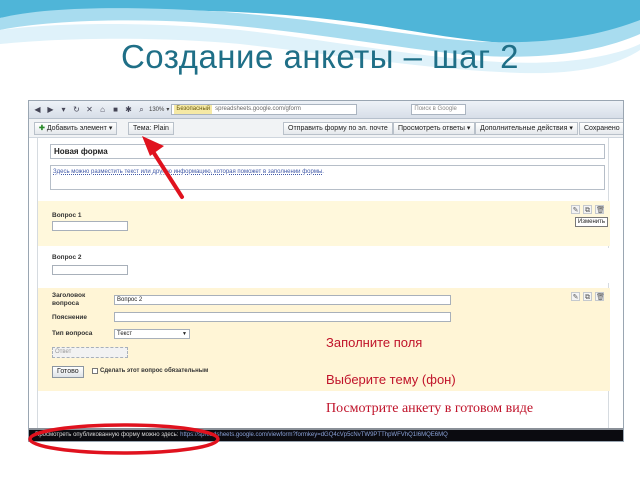 The width and height of the screenshot is (640, 480). Describe the element at coordinates (67, 257) in the screenshot. I see `question-2-label: Вопрос 2` at that location.